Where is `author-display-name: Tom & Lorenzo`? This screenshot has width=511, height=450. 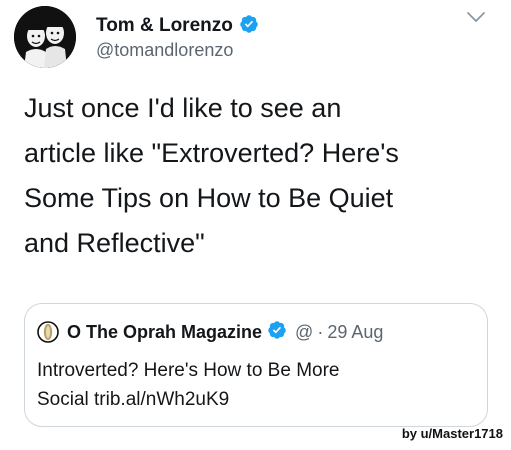 author-display-name: Tom & Lorenzo is located at coordinates (177, 27).